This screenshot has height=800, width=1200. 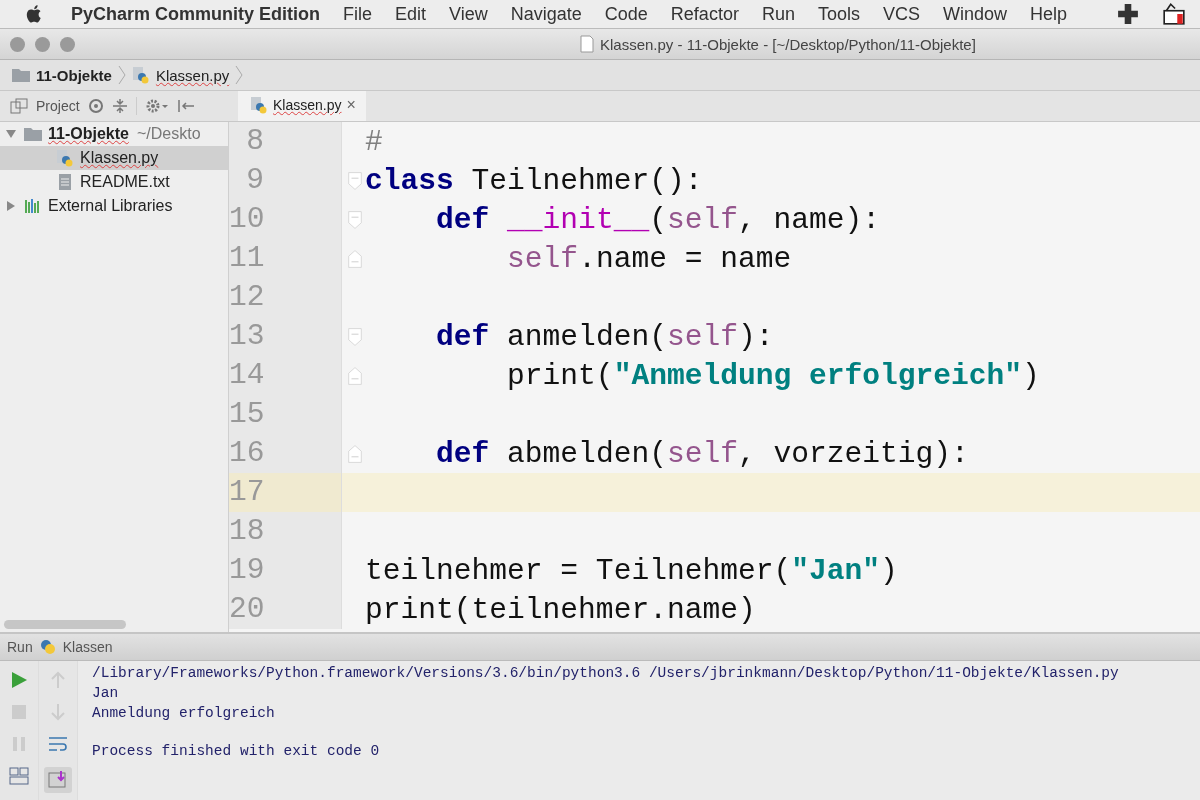 What do you see at coordinates (773, 375) in the screenshot?
I see `code-line: print("Anmeldung erfolgreich")` at bounding box center [773, 375].